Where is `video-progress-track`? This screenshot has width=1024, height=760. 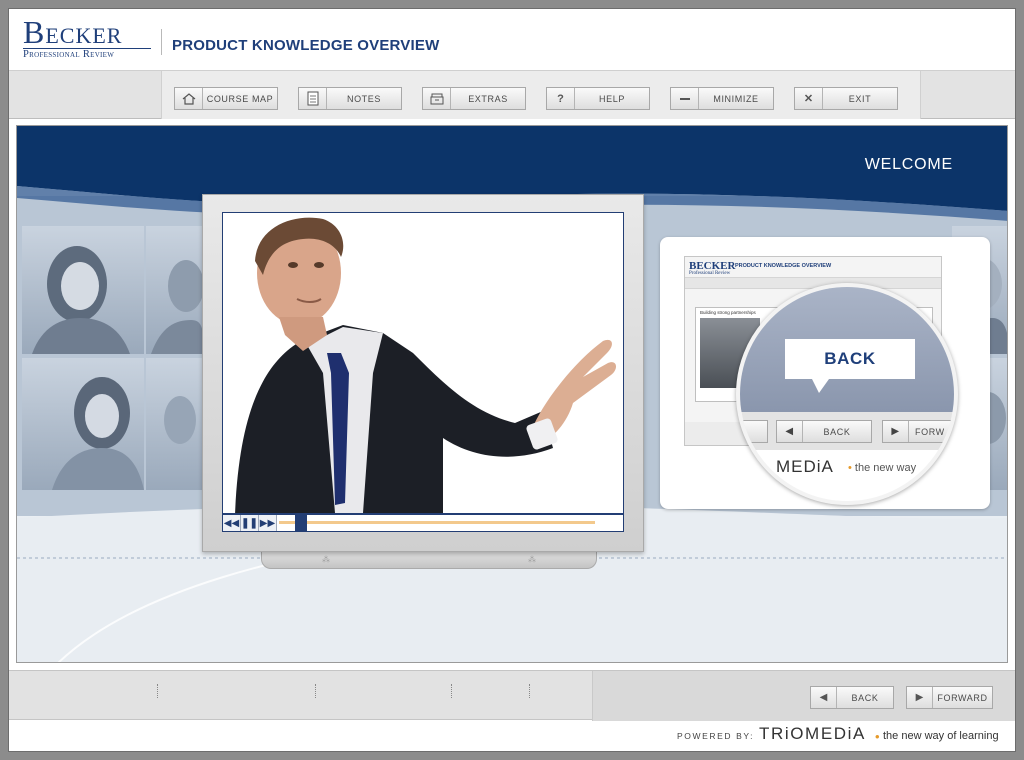 video-progress-track is located at coordinates (450, 523).